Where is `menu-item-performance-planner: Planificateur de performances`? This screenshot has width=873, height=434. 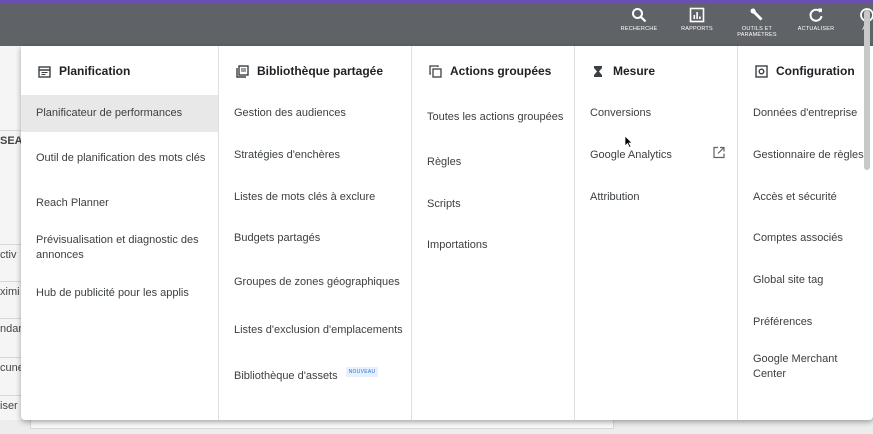 menu-item-performance-planner: Planificateur de performances is located at coordinates (119, 113).